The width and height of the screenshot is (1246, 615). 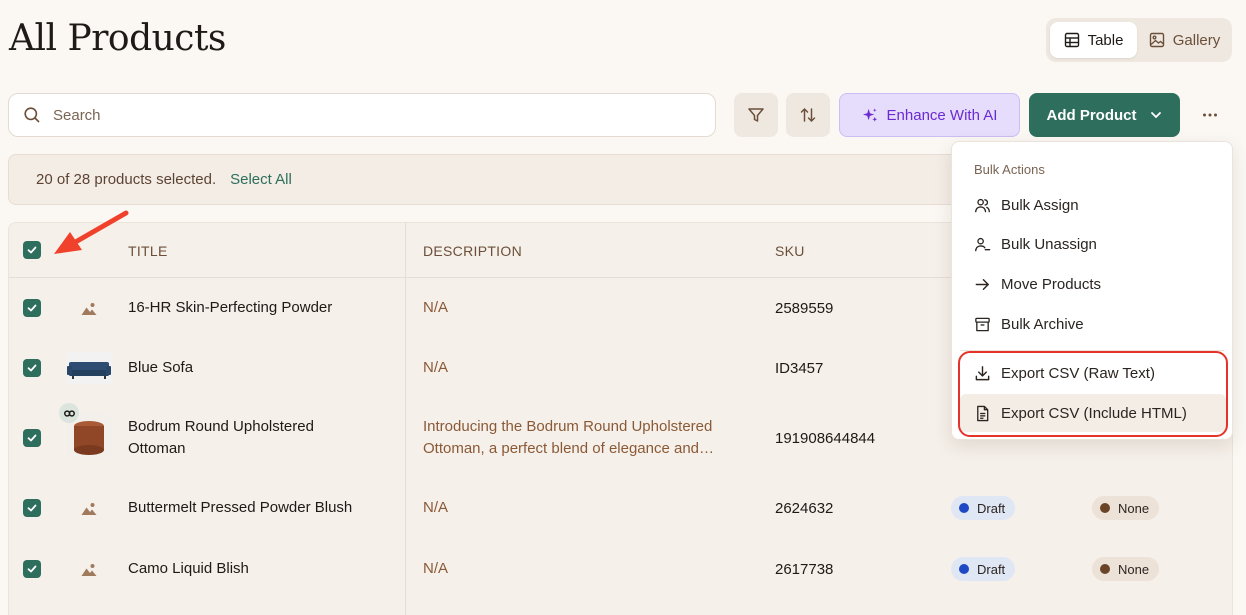 I want to click on filter-icon, so click(x=756, y=115).